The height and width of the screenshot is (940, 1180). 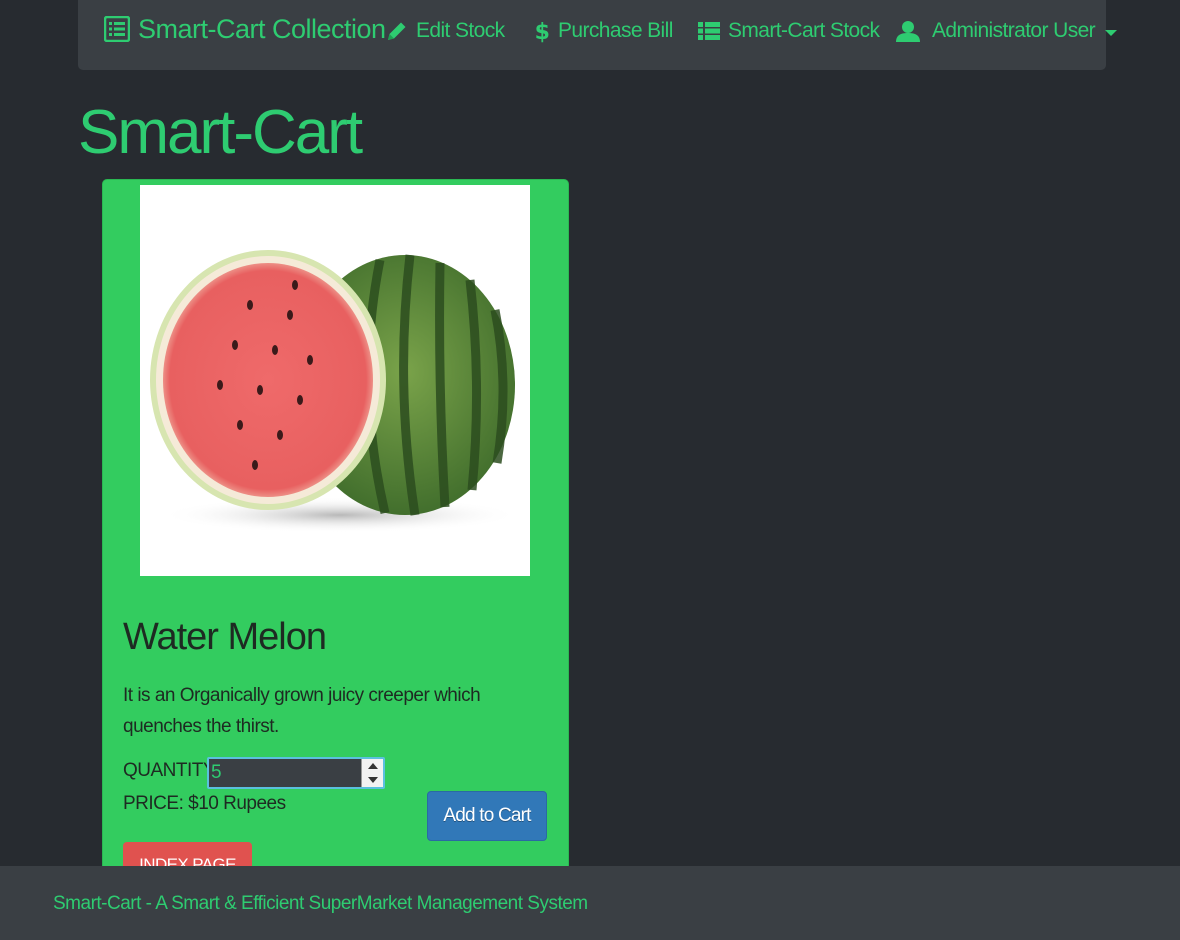 I want to click on list-icon, so click(x=117, y=29).